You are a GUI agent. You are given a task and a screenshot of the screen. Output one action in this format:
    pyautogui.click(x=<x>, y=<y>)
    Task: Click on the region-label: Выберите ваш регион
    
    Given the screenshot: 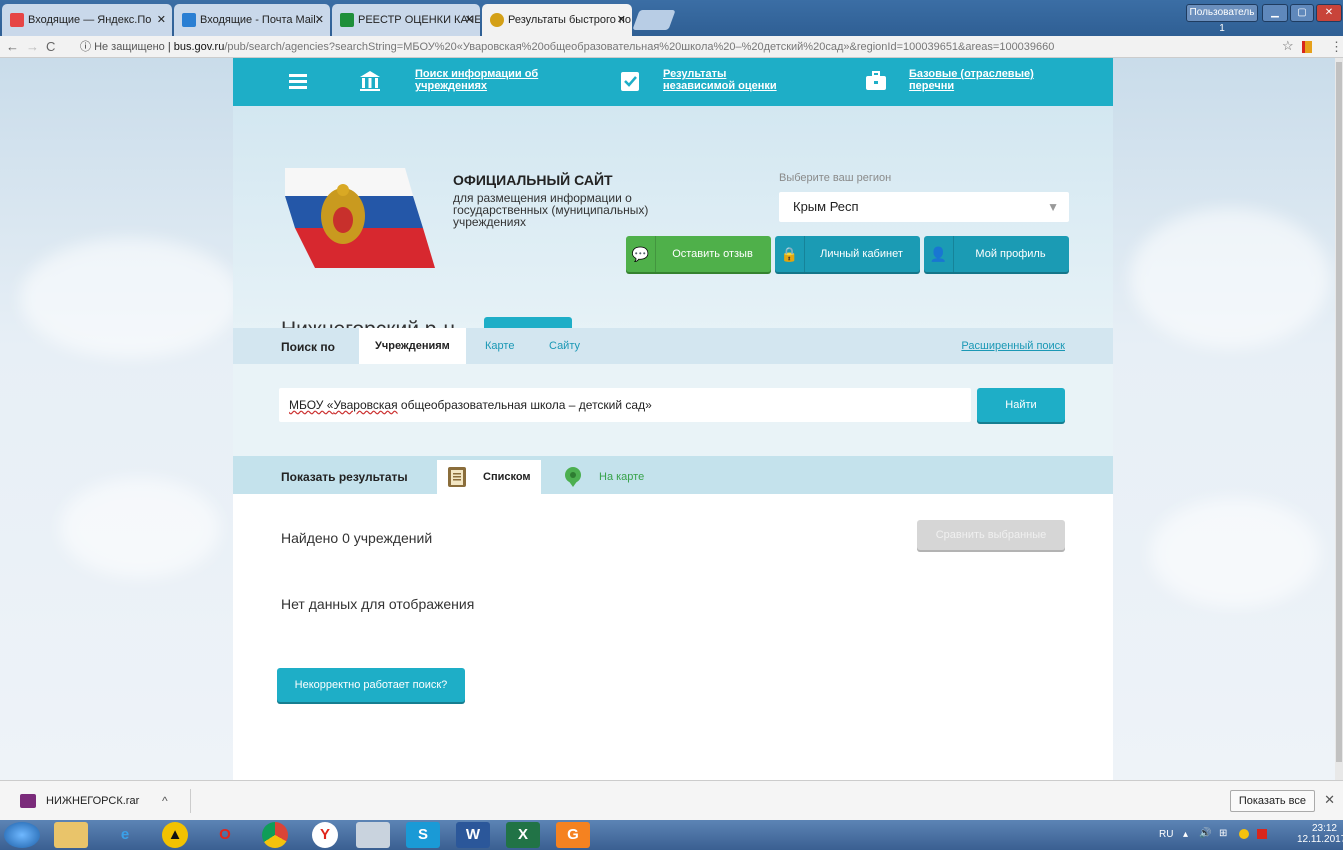 What is the action you would take?
    pyautogui.click(x=835, y=178)
    